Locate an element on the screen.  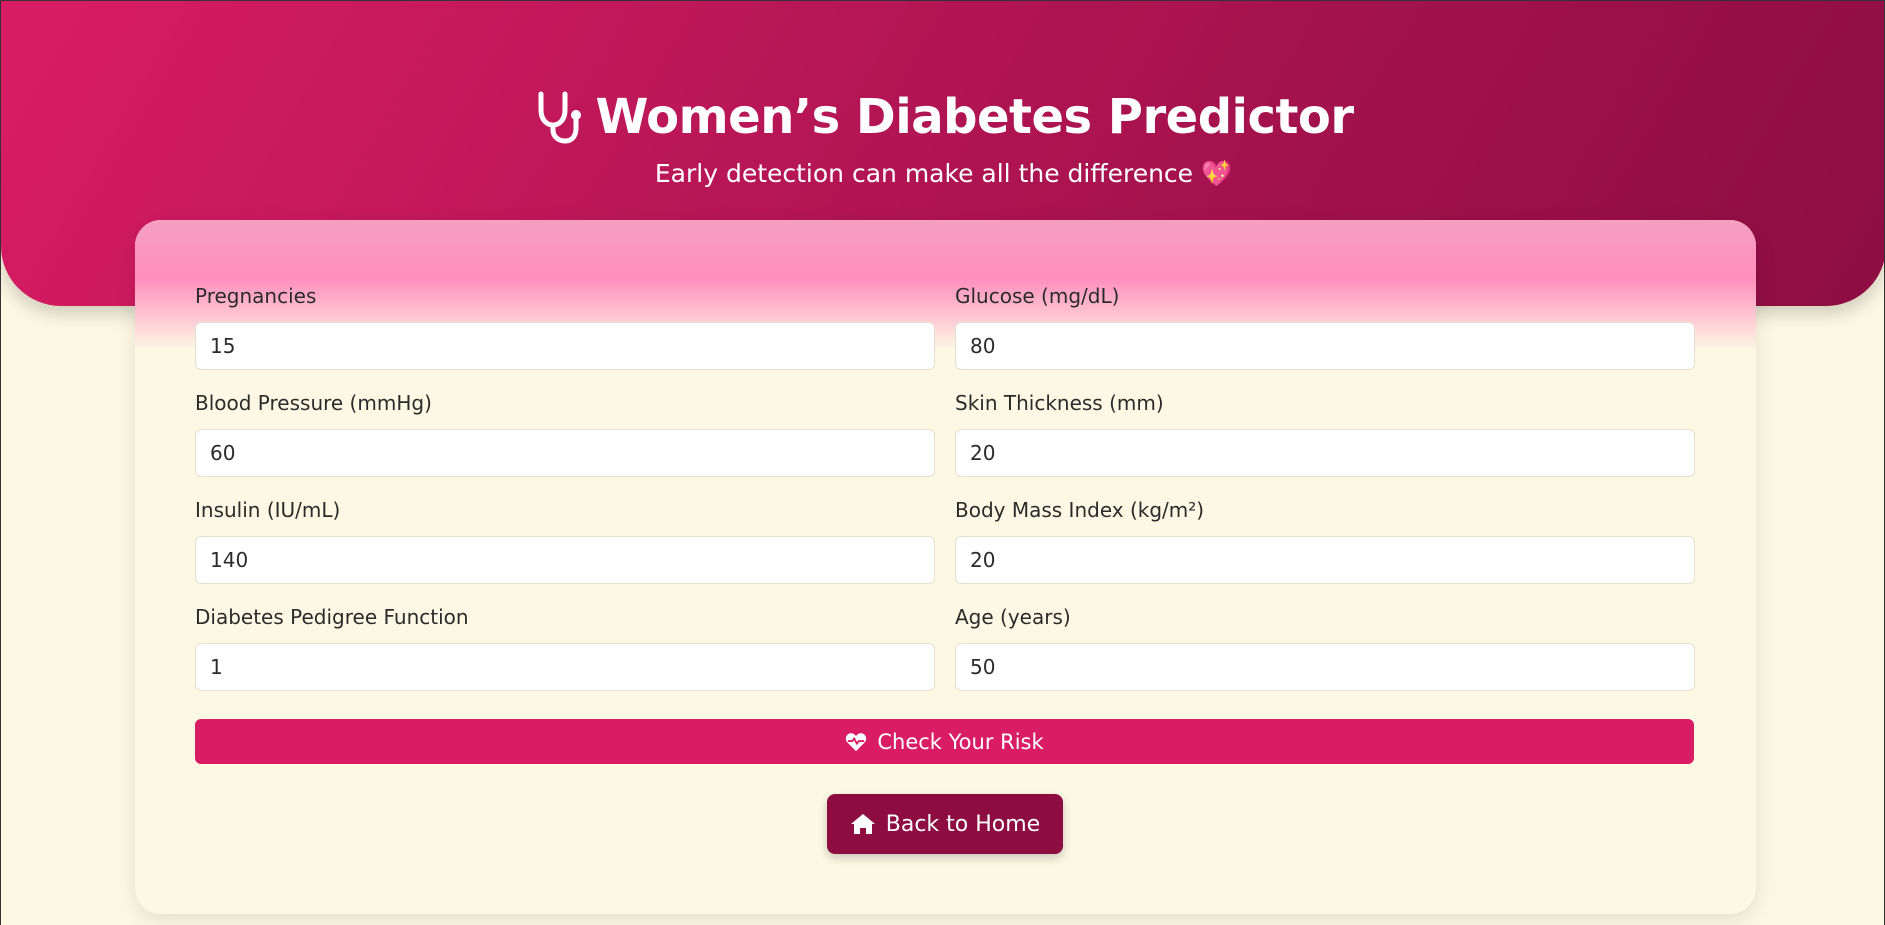
pregnancies-input is located at coordinates (565, 346).